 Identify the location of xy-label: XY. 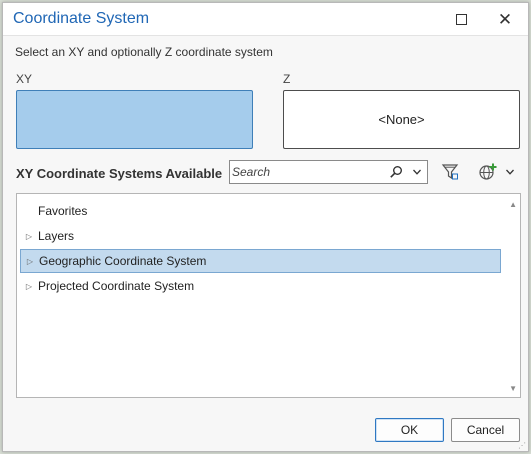
(24, 79).